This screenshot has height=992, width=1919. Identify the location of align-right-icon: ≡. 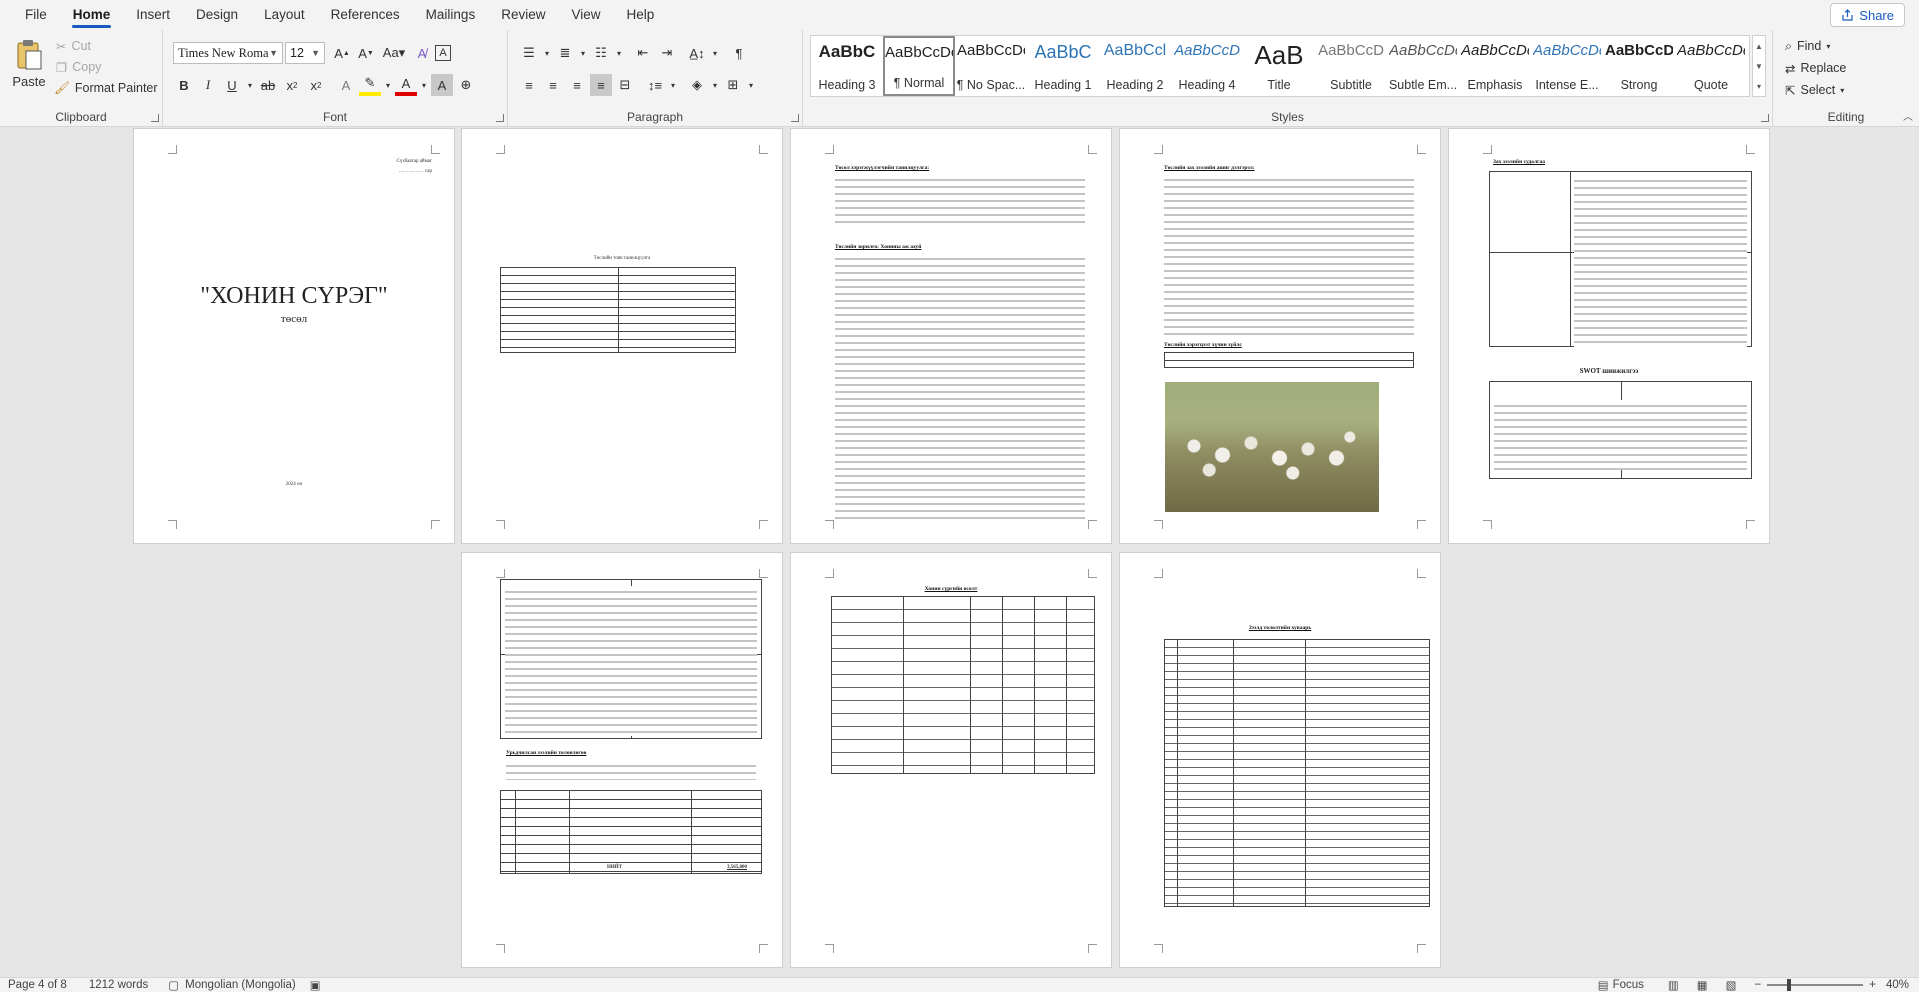
(577, 85).